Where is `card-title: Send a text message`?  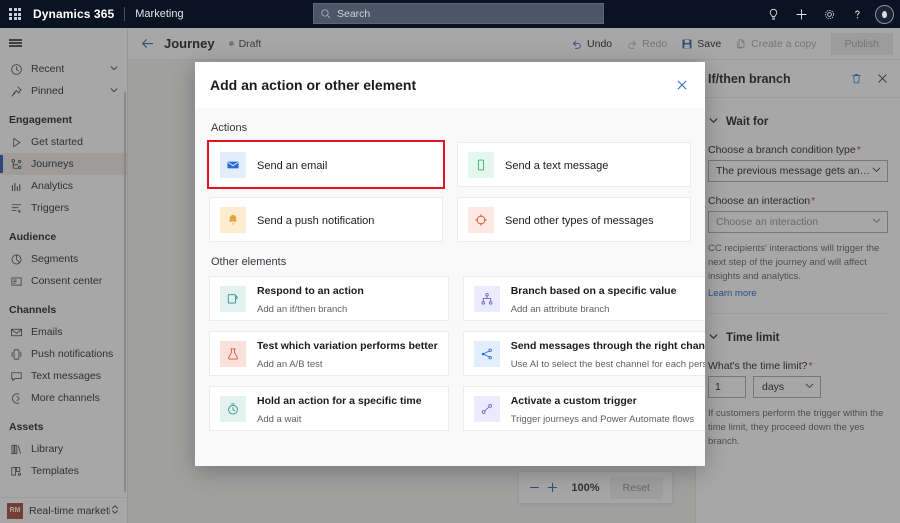 card-title: Send a text message is located at coordinates (557, 165).